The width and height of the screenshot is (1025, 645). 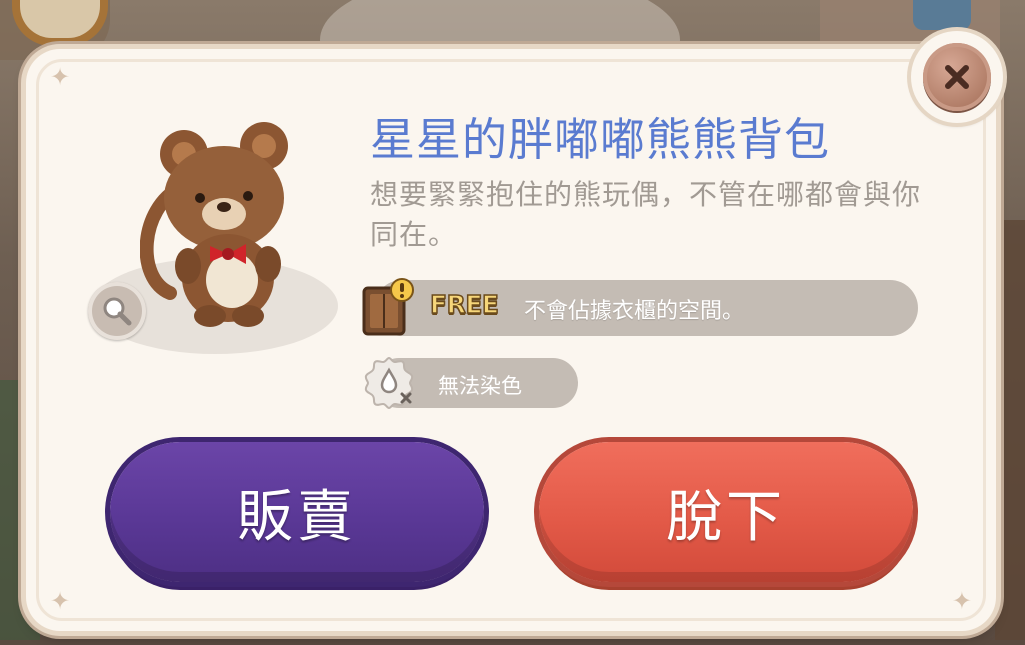 I want to click on close-icon, so click(x=957, y=77).